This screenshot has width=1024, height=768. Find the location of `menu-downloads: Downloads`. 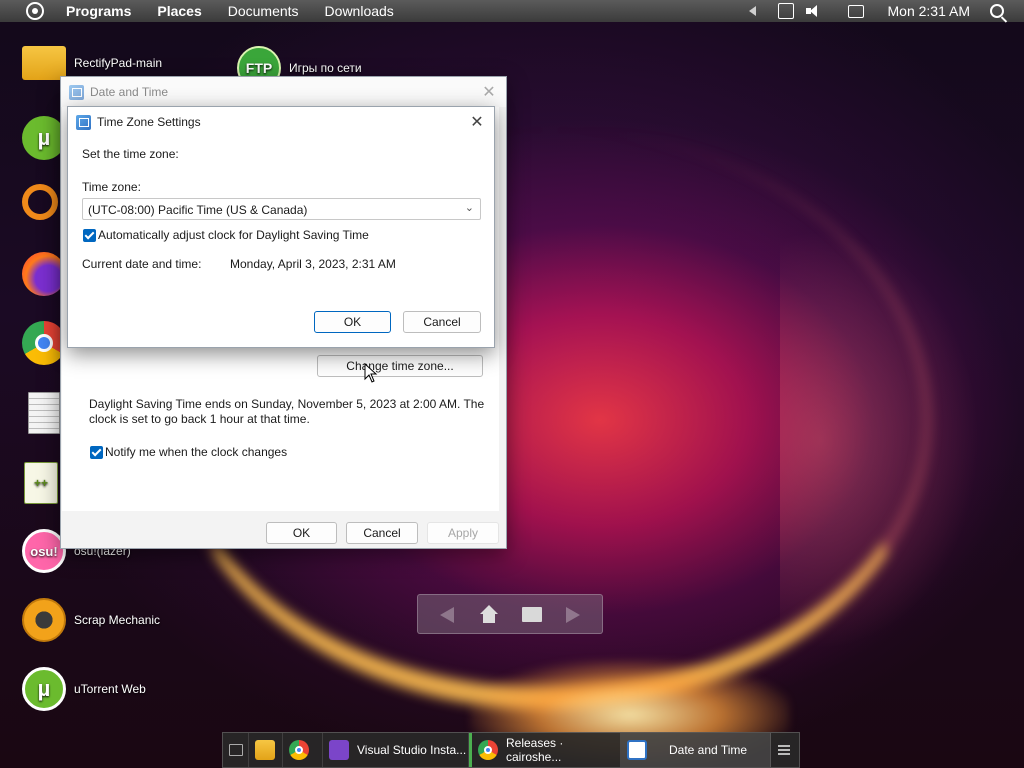

menu-downloads: Downloads is located at coordinates (359, 11).